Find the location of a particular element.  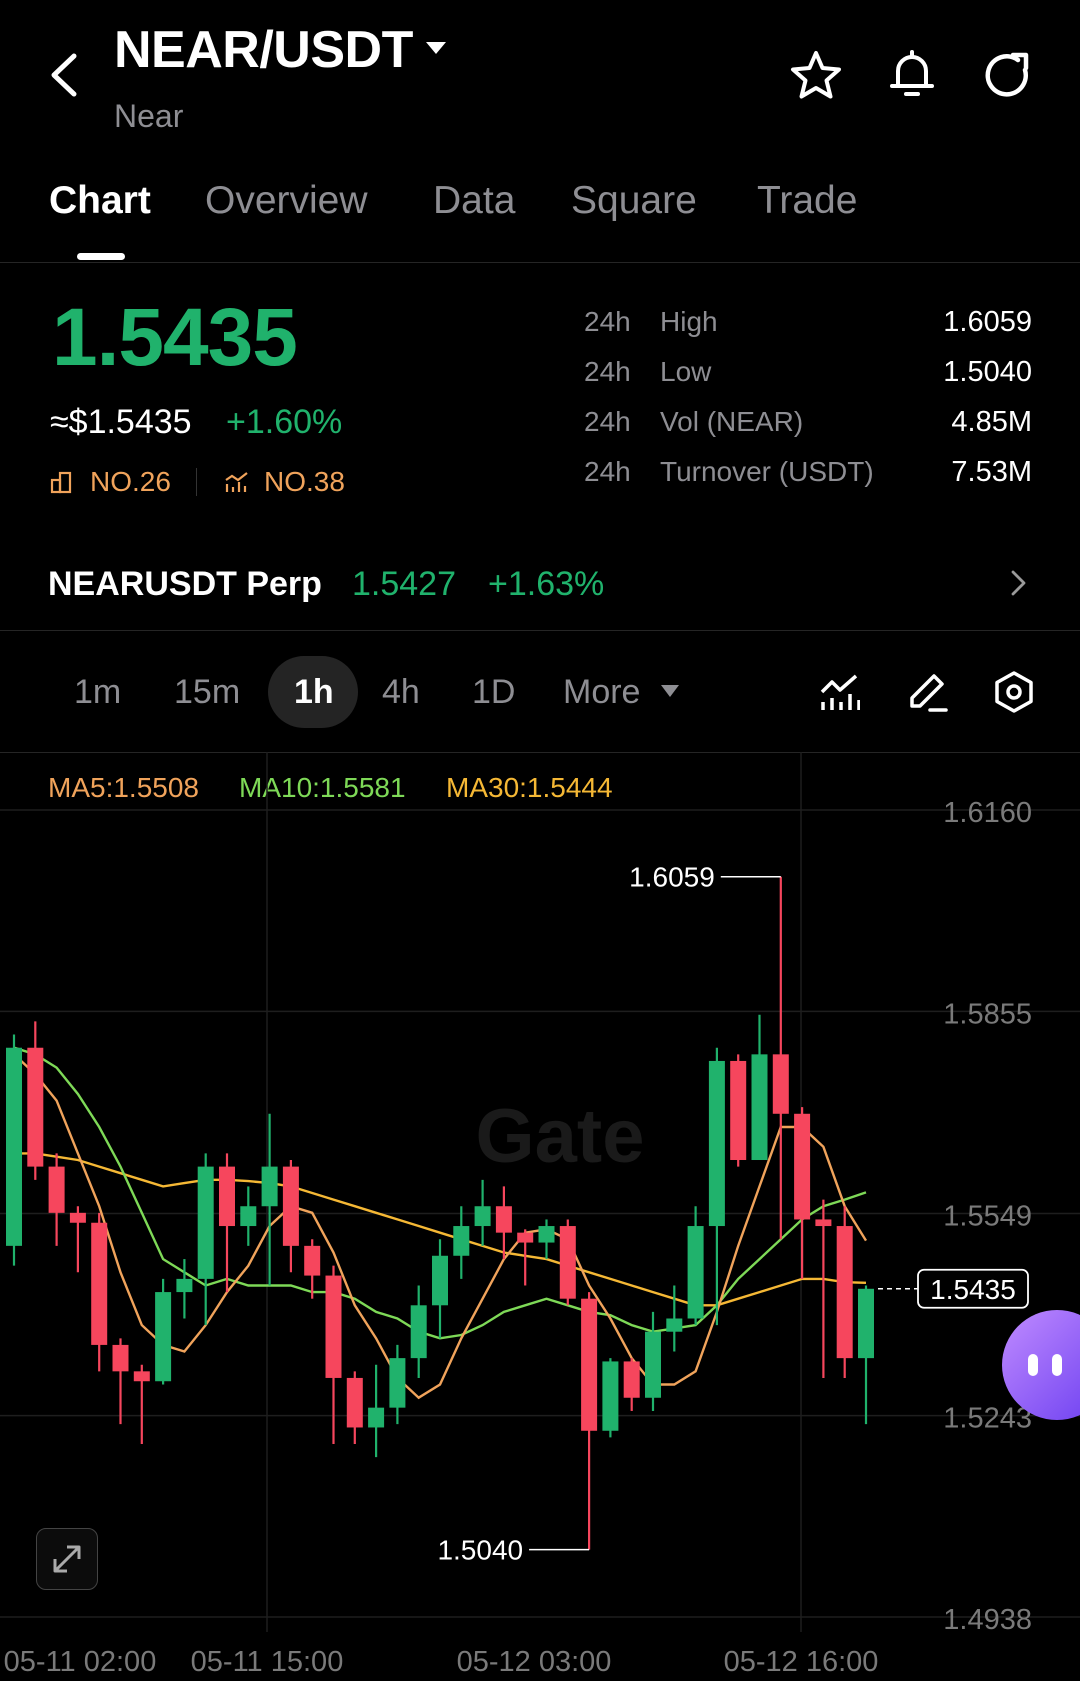

perp-change: +1.63% is located at coordinates (546, 584).